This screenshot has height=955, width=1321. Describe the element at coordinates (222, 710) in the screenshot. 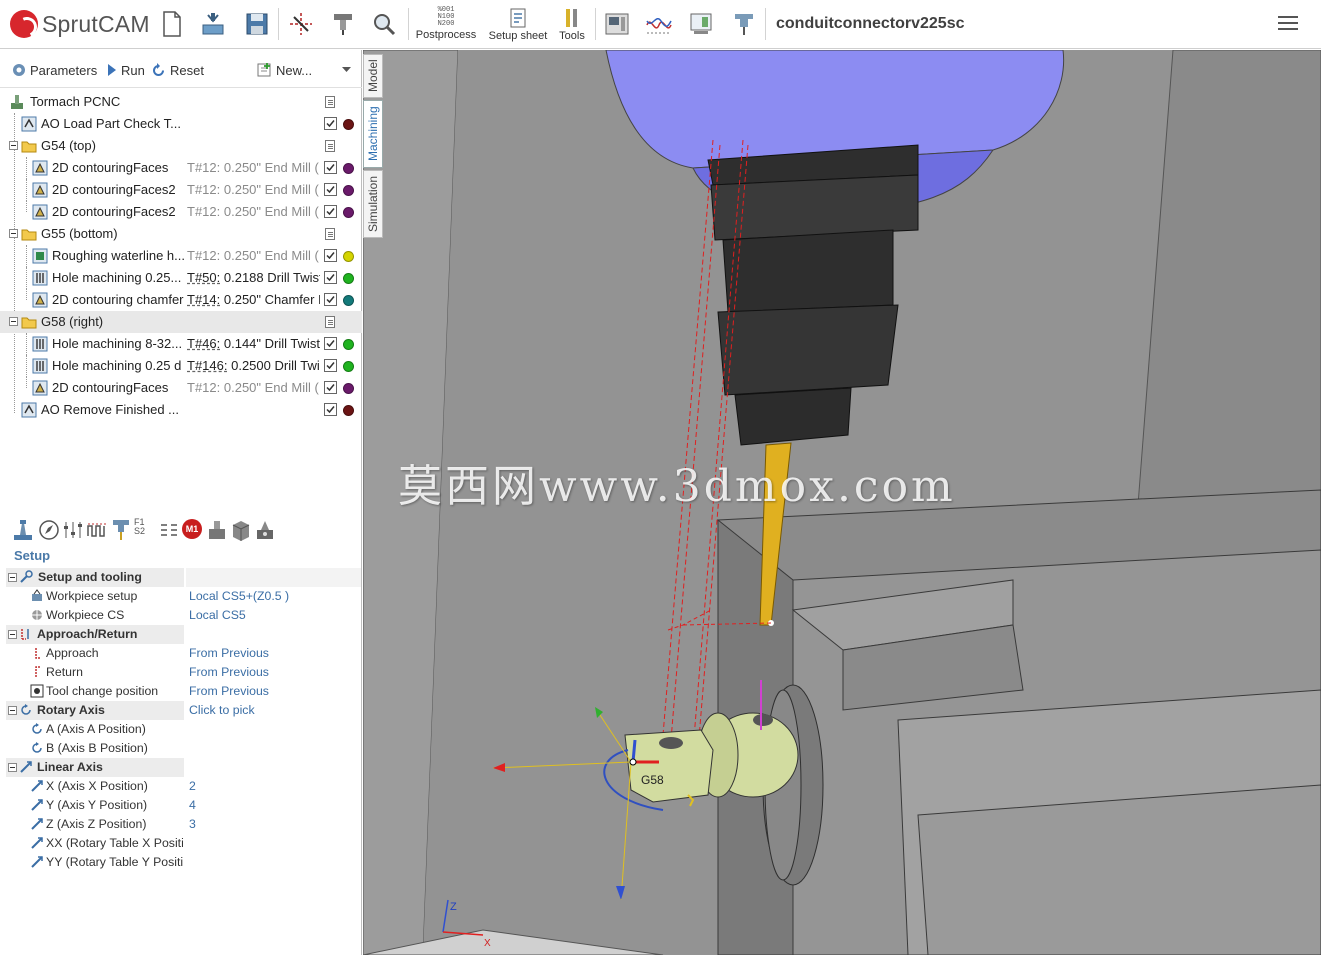

I see `property-value: Click to pick` at that location.